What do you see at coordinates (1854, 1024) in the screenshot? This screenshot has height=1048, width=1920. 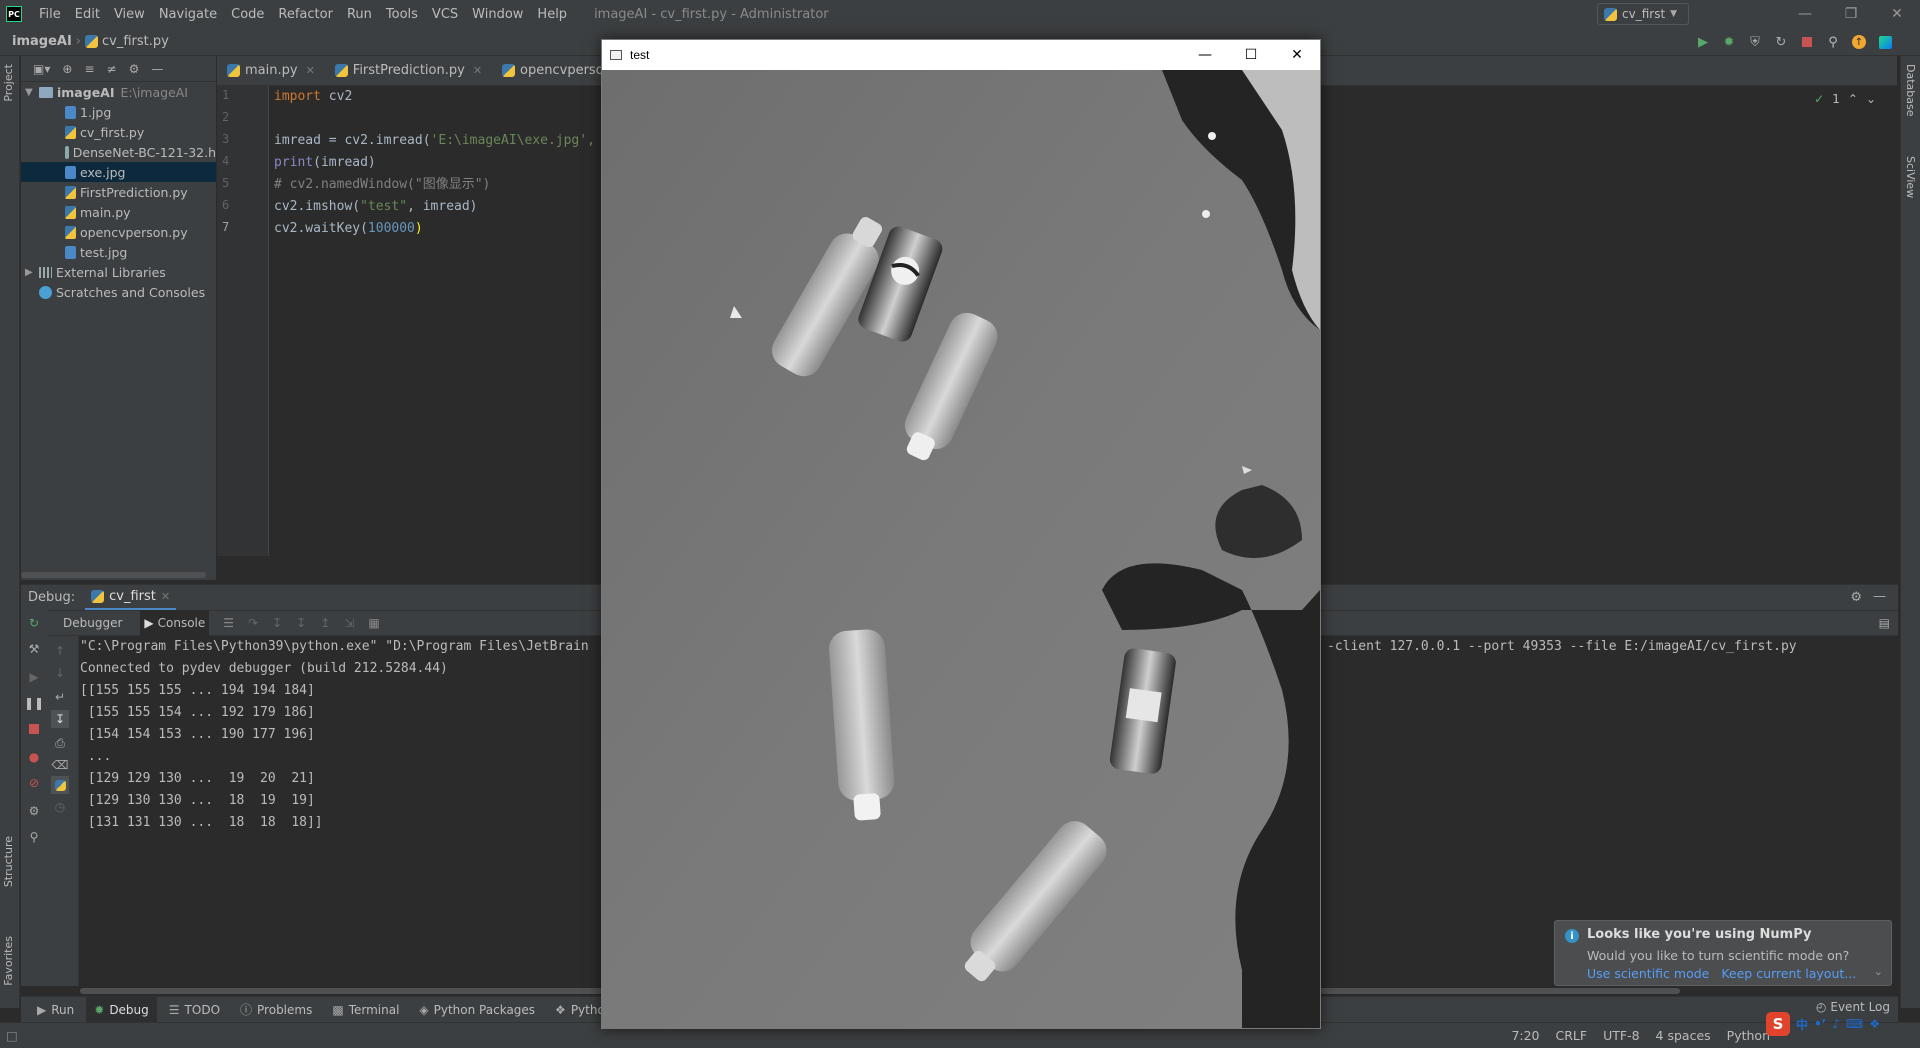 I see `keyboard-icon: ⌨` at bounding box center [1854, 1024].